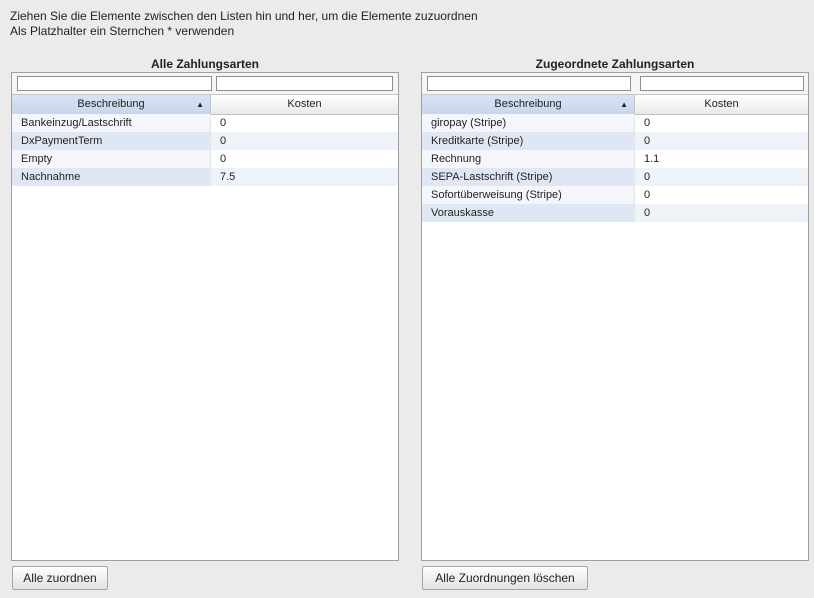 This screenshot has height=598, width=814. Describe the element at coordinates (111, 159) in the screenshot. I see `row-description: Empty` at that location.